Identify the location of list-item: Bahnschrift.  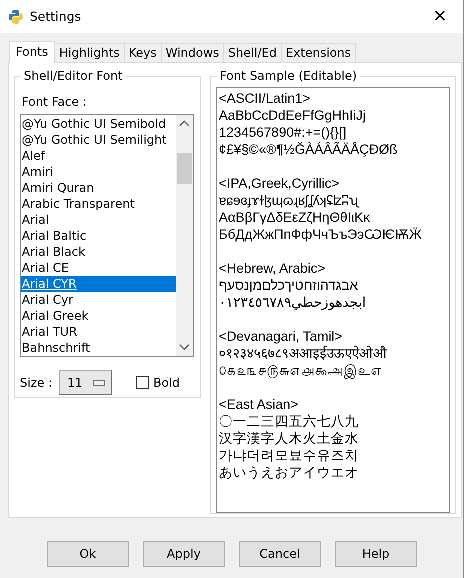
(98, 348).